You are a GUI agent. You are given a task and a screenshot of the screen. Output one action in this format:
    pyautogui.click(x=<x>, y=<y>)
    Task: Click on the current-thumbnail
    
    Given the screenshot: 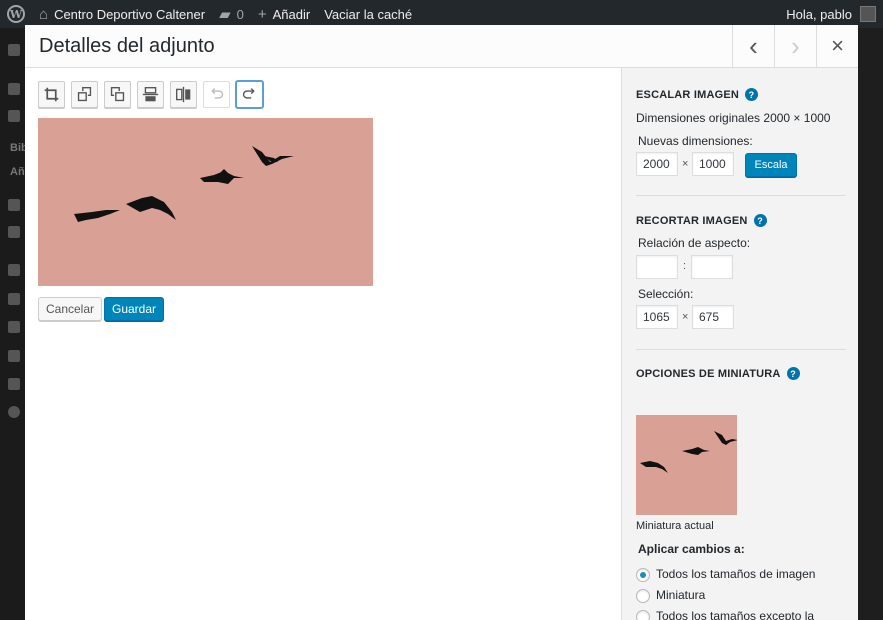 What is the action you would take?
    pyautogui.click(x=686, y=465)
    